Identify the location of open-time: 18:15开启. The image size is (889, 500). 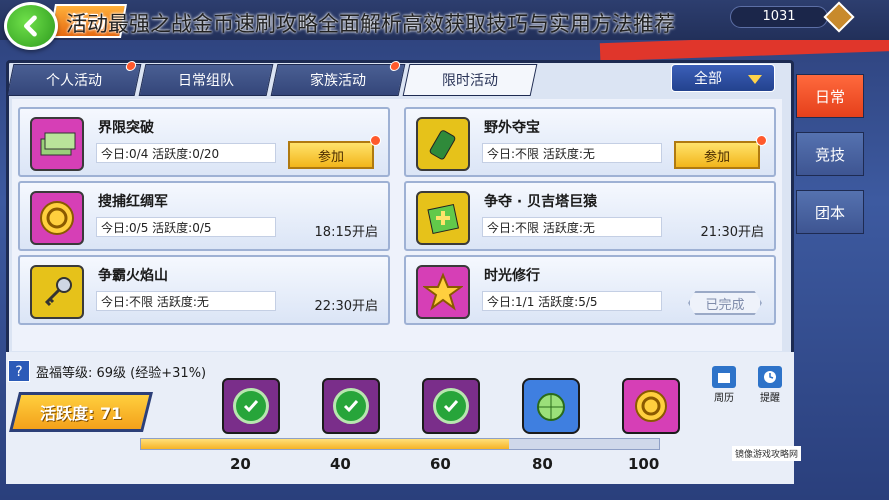
(346, 232).